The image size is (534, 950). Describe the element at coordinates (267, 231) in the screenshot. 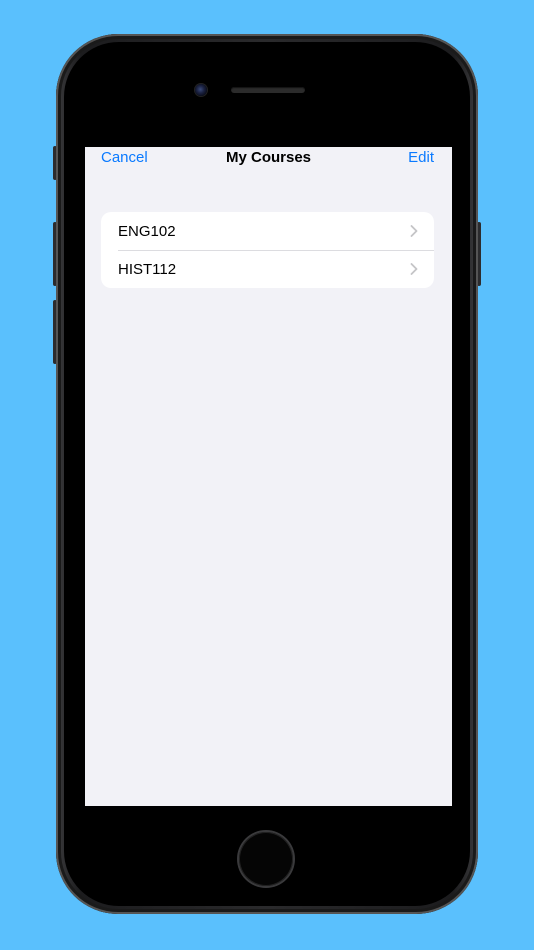

I see `list-item-eng102: ENG102` at that location.